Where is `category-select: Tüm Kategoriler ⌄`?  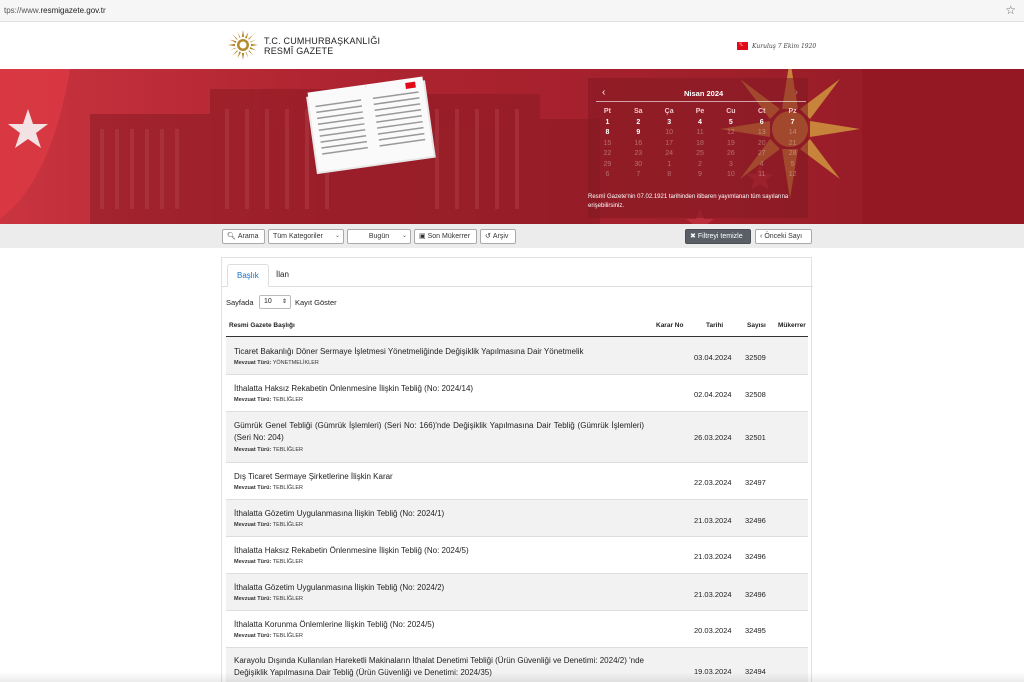 category-select: Tüm Kategoriler ⌄ is located at coordinates (306, 236).